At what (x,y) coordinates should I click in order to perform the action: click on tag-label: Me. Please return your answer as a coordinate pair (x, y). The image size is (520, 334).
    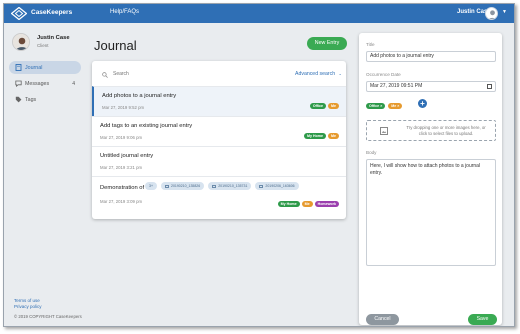
    Looking at the image, I should click on (394, 106).